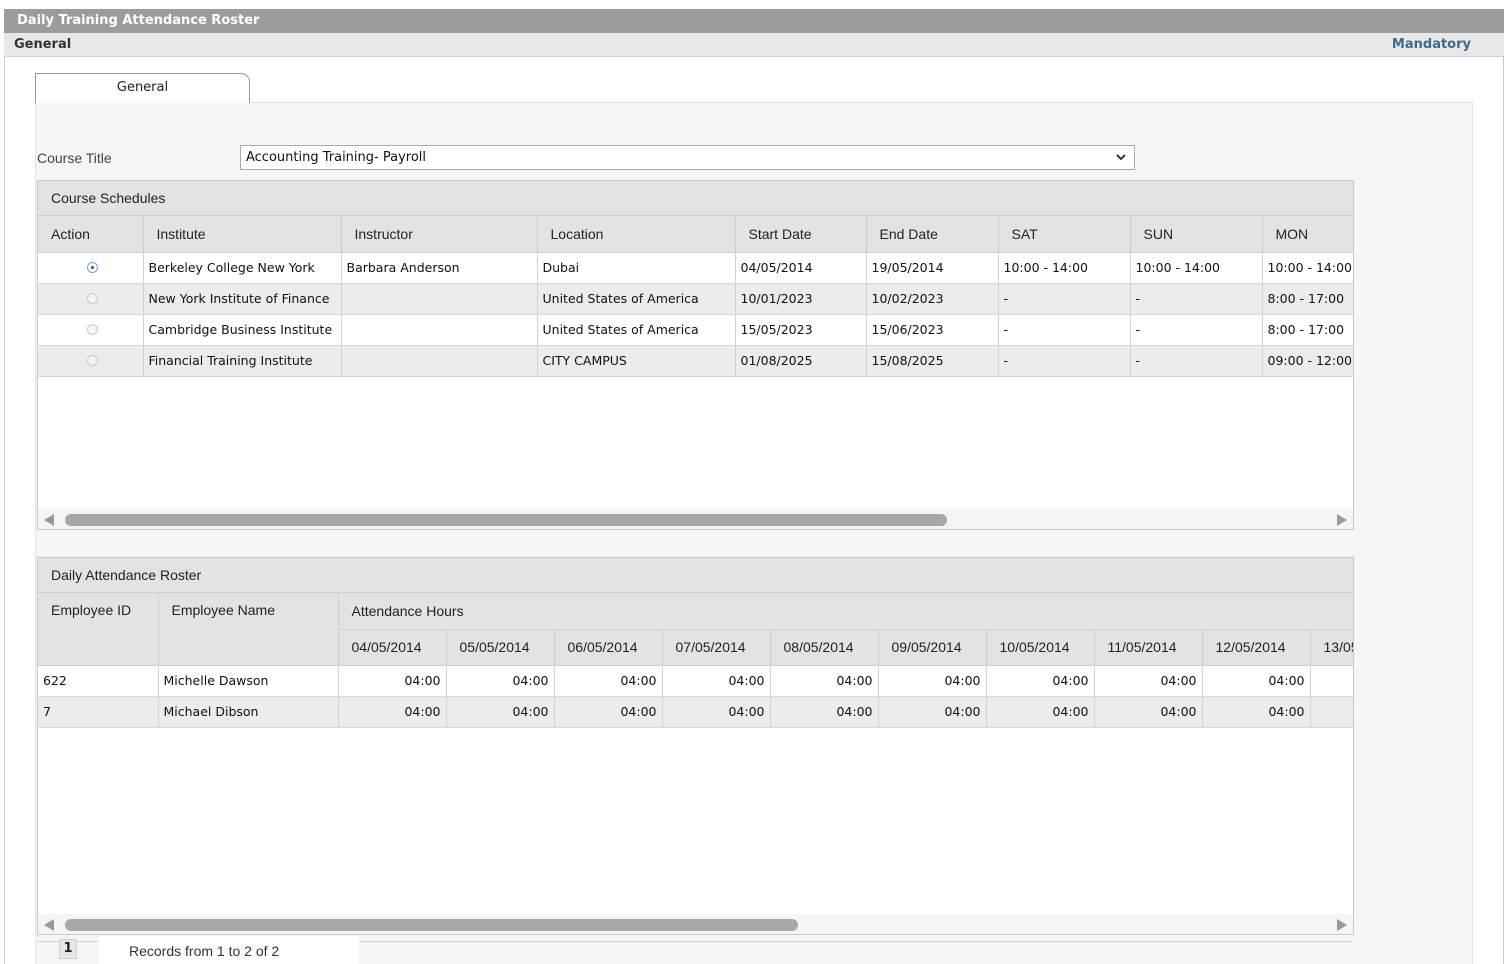  What do you see at coordinates (98, 681) in the screenshot?
I see `employee-id-cell: 622` at bounding box center [98, 681].